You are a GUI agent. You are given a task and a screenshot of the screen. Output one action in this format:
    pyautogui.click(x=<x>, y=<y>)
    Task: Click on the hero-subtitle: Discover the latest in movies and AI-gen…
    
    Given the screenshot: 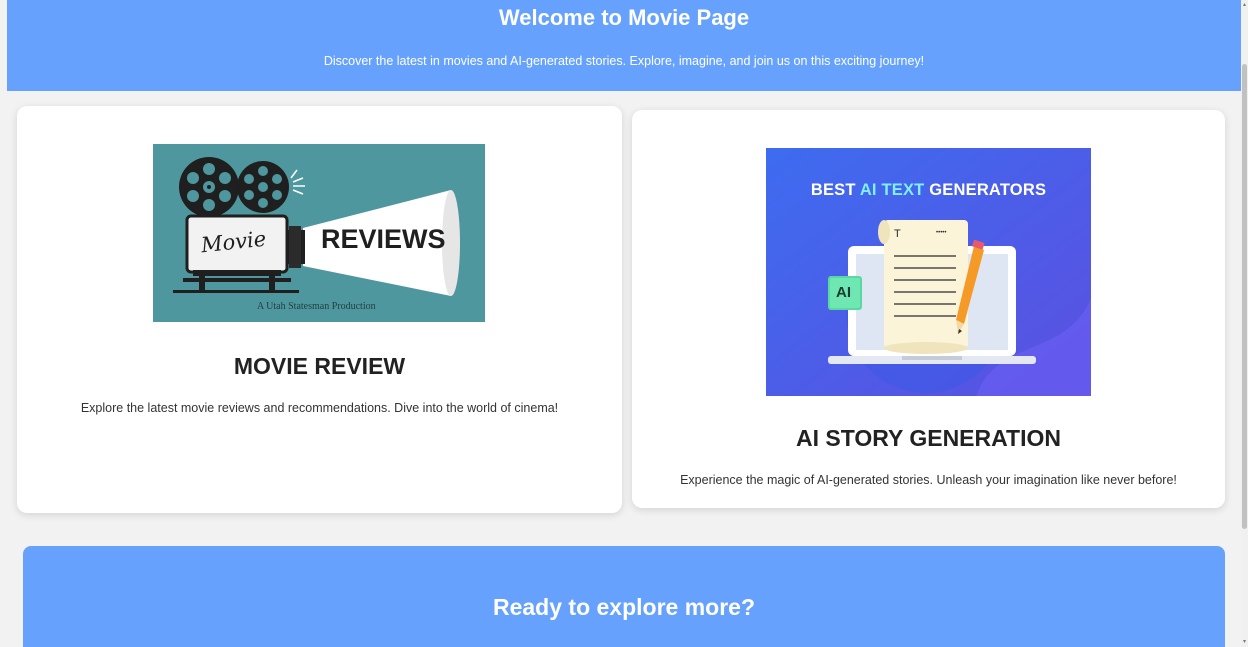 What is the action you would take?
    pyautogui.click(x=624, y=61)
    